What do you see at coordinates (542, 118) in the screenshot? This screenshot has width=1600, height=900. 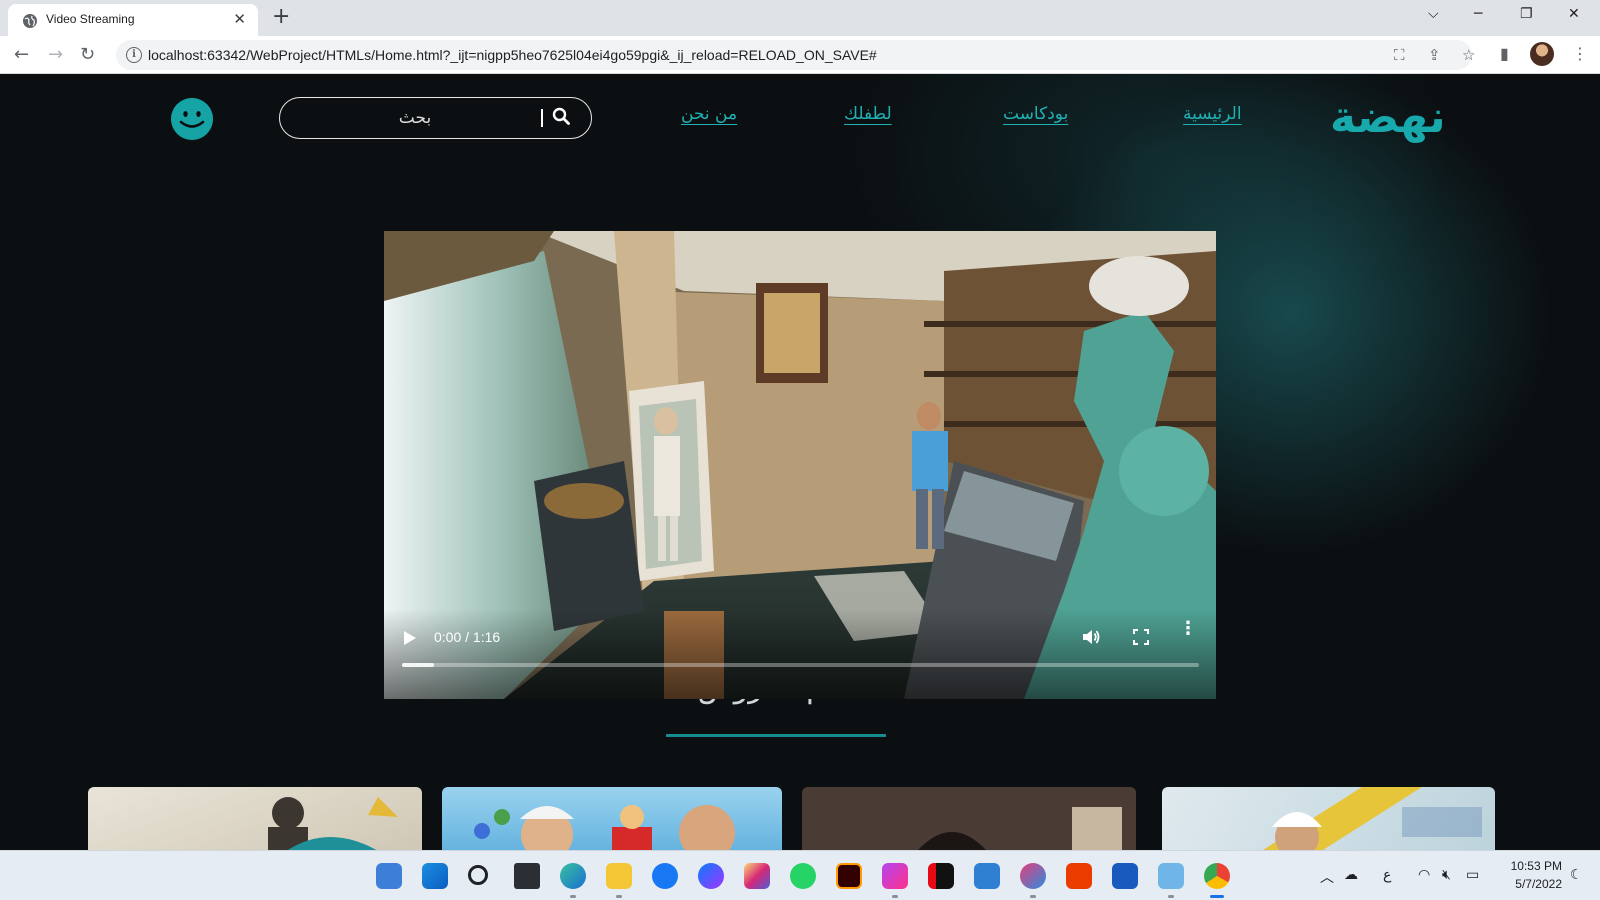 I see `search-divider` at bounding box center [542, 118].